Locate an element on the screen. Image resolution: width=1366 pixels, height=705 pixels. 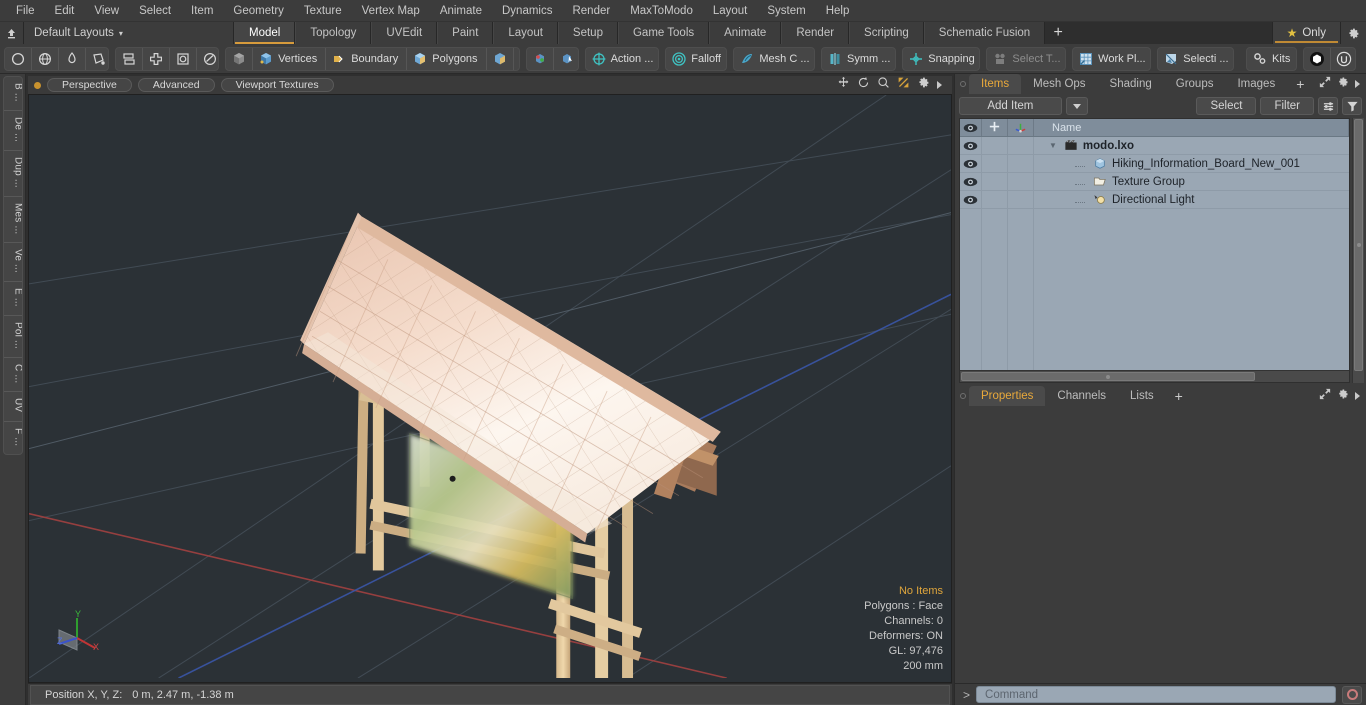
row-name-cell: ▼ modo.lxo is located at coordinates (1191, 145).